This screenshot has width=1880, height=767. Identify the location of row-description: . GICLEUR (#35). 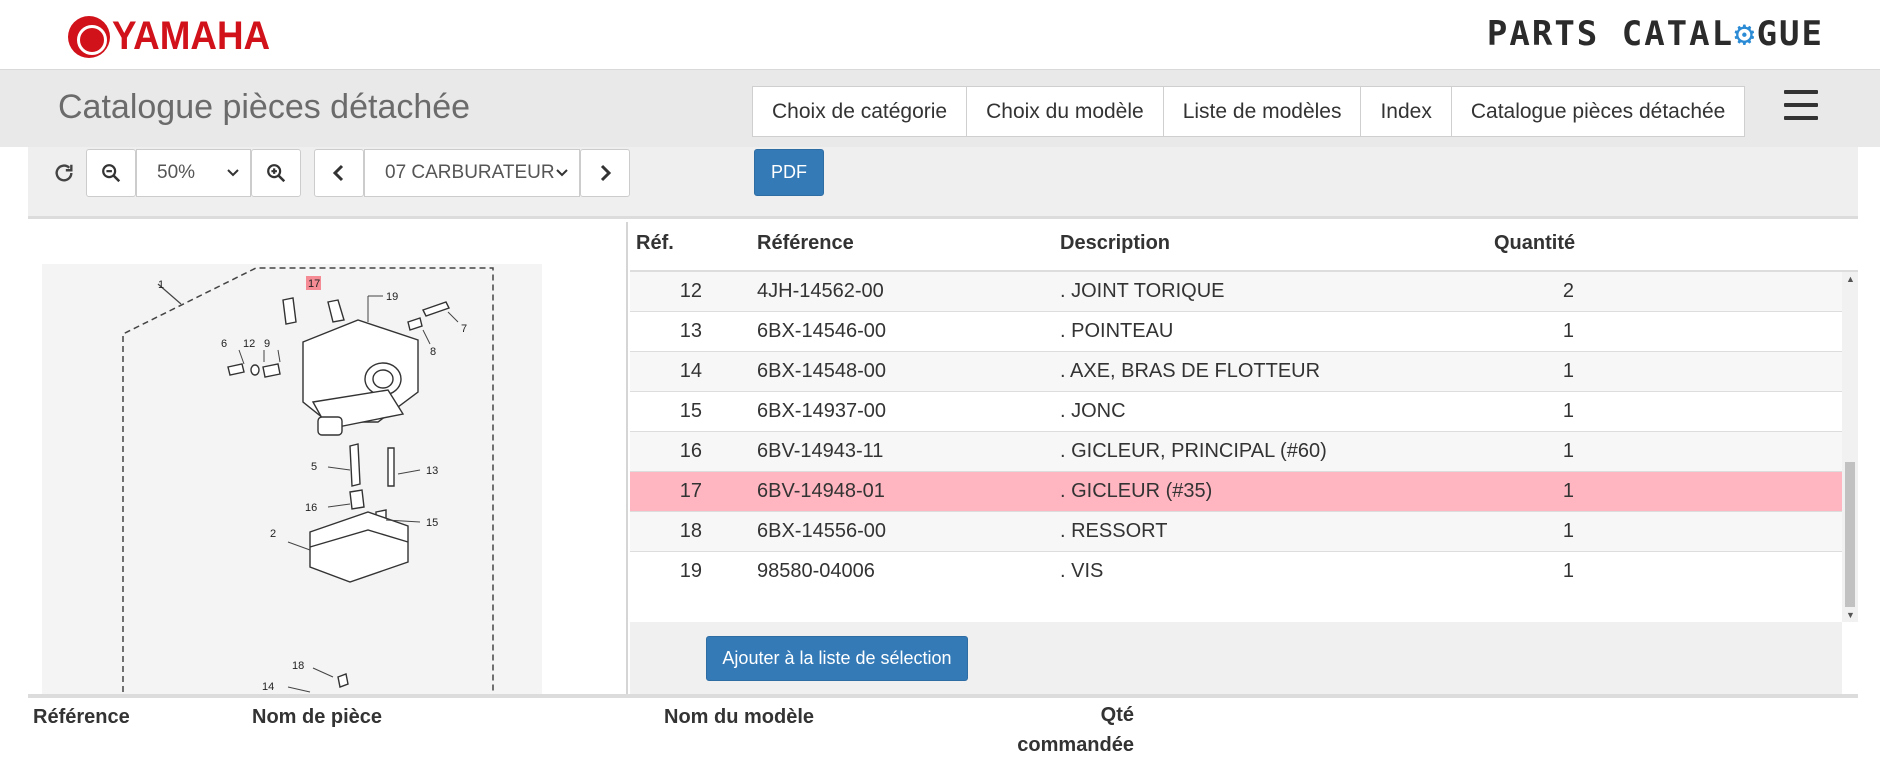
(1136, 491).